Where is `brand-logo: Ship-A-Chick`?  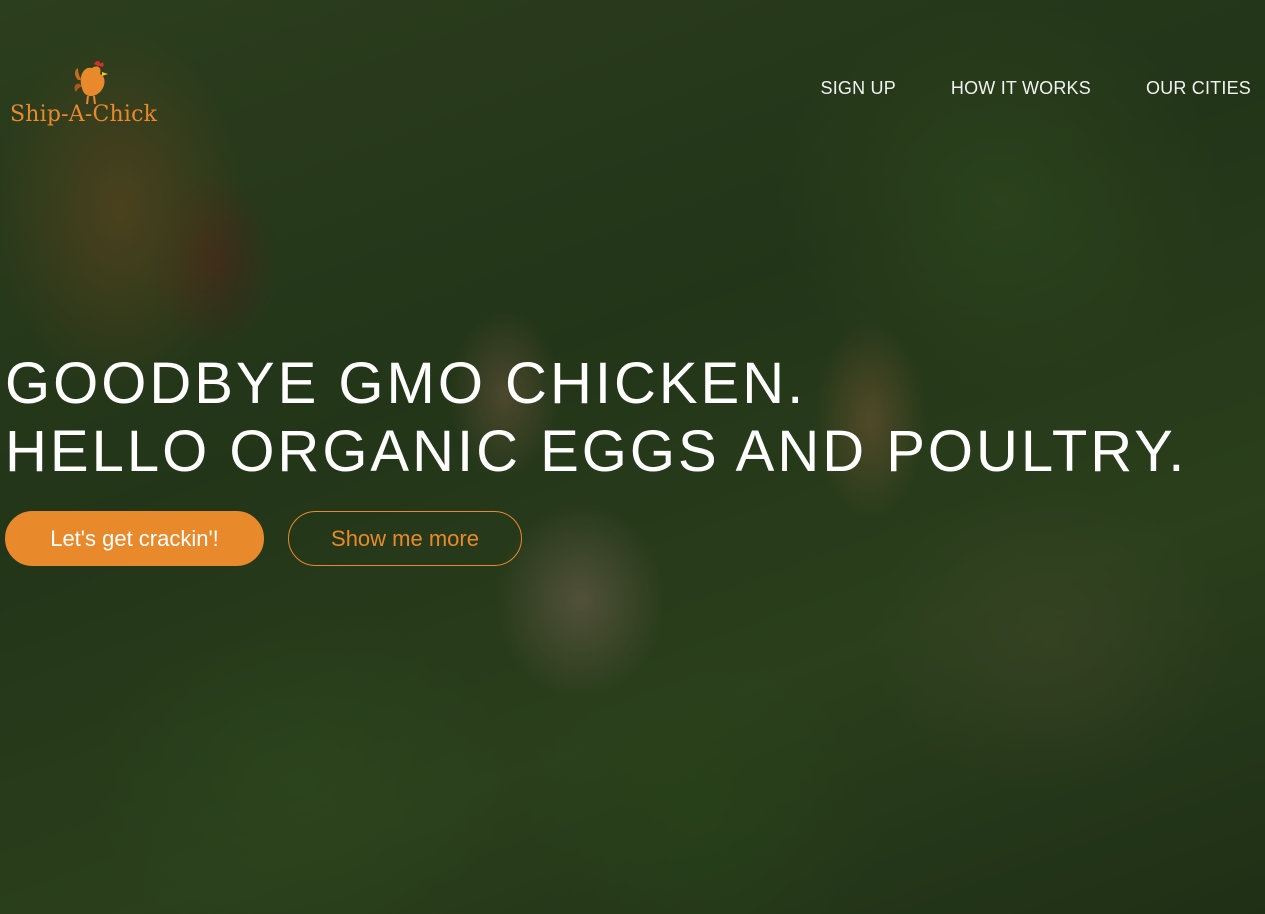 brand-logo: Ship-A-Chick is located at coordinates (92, 95).